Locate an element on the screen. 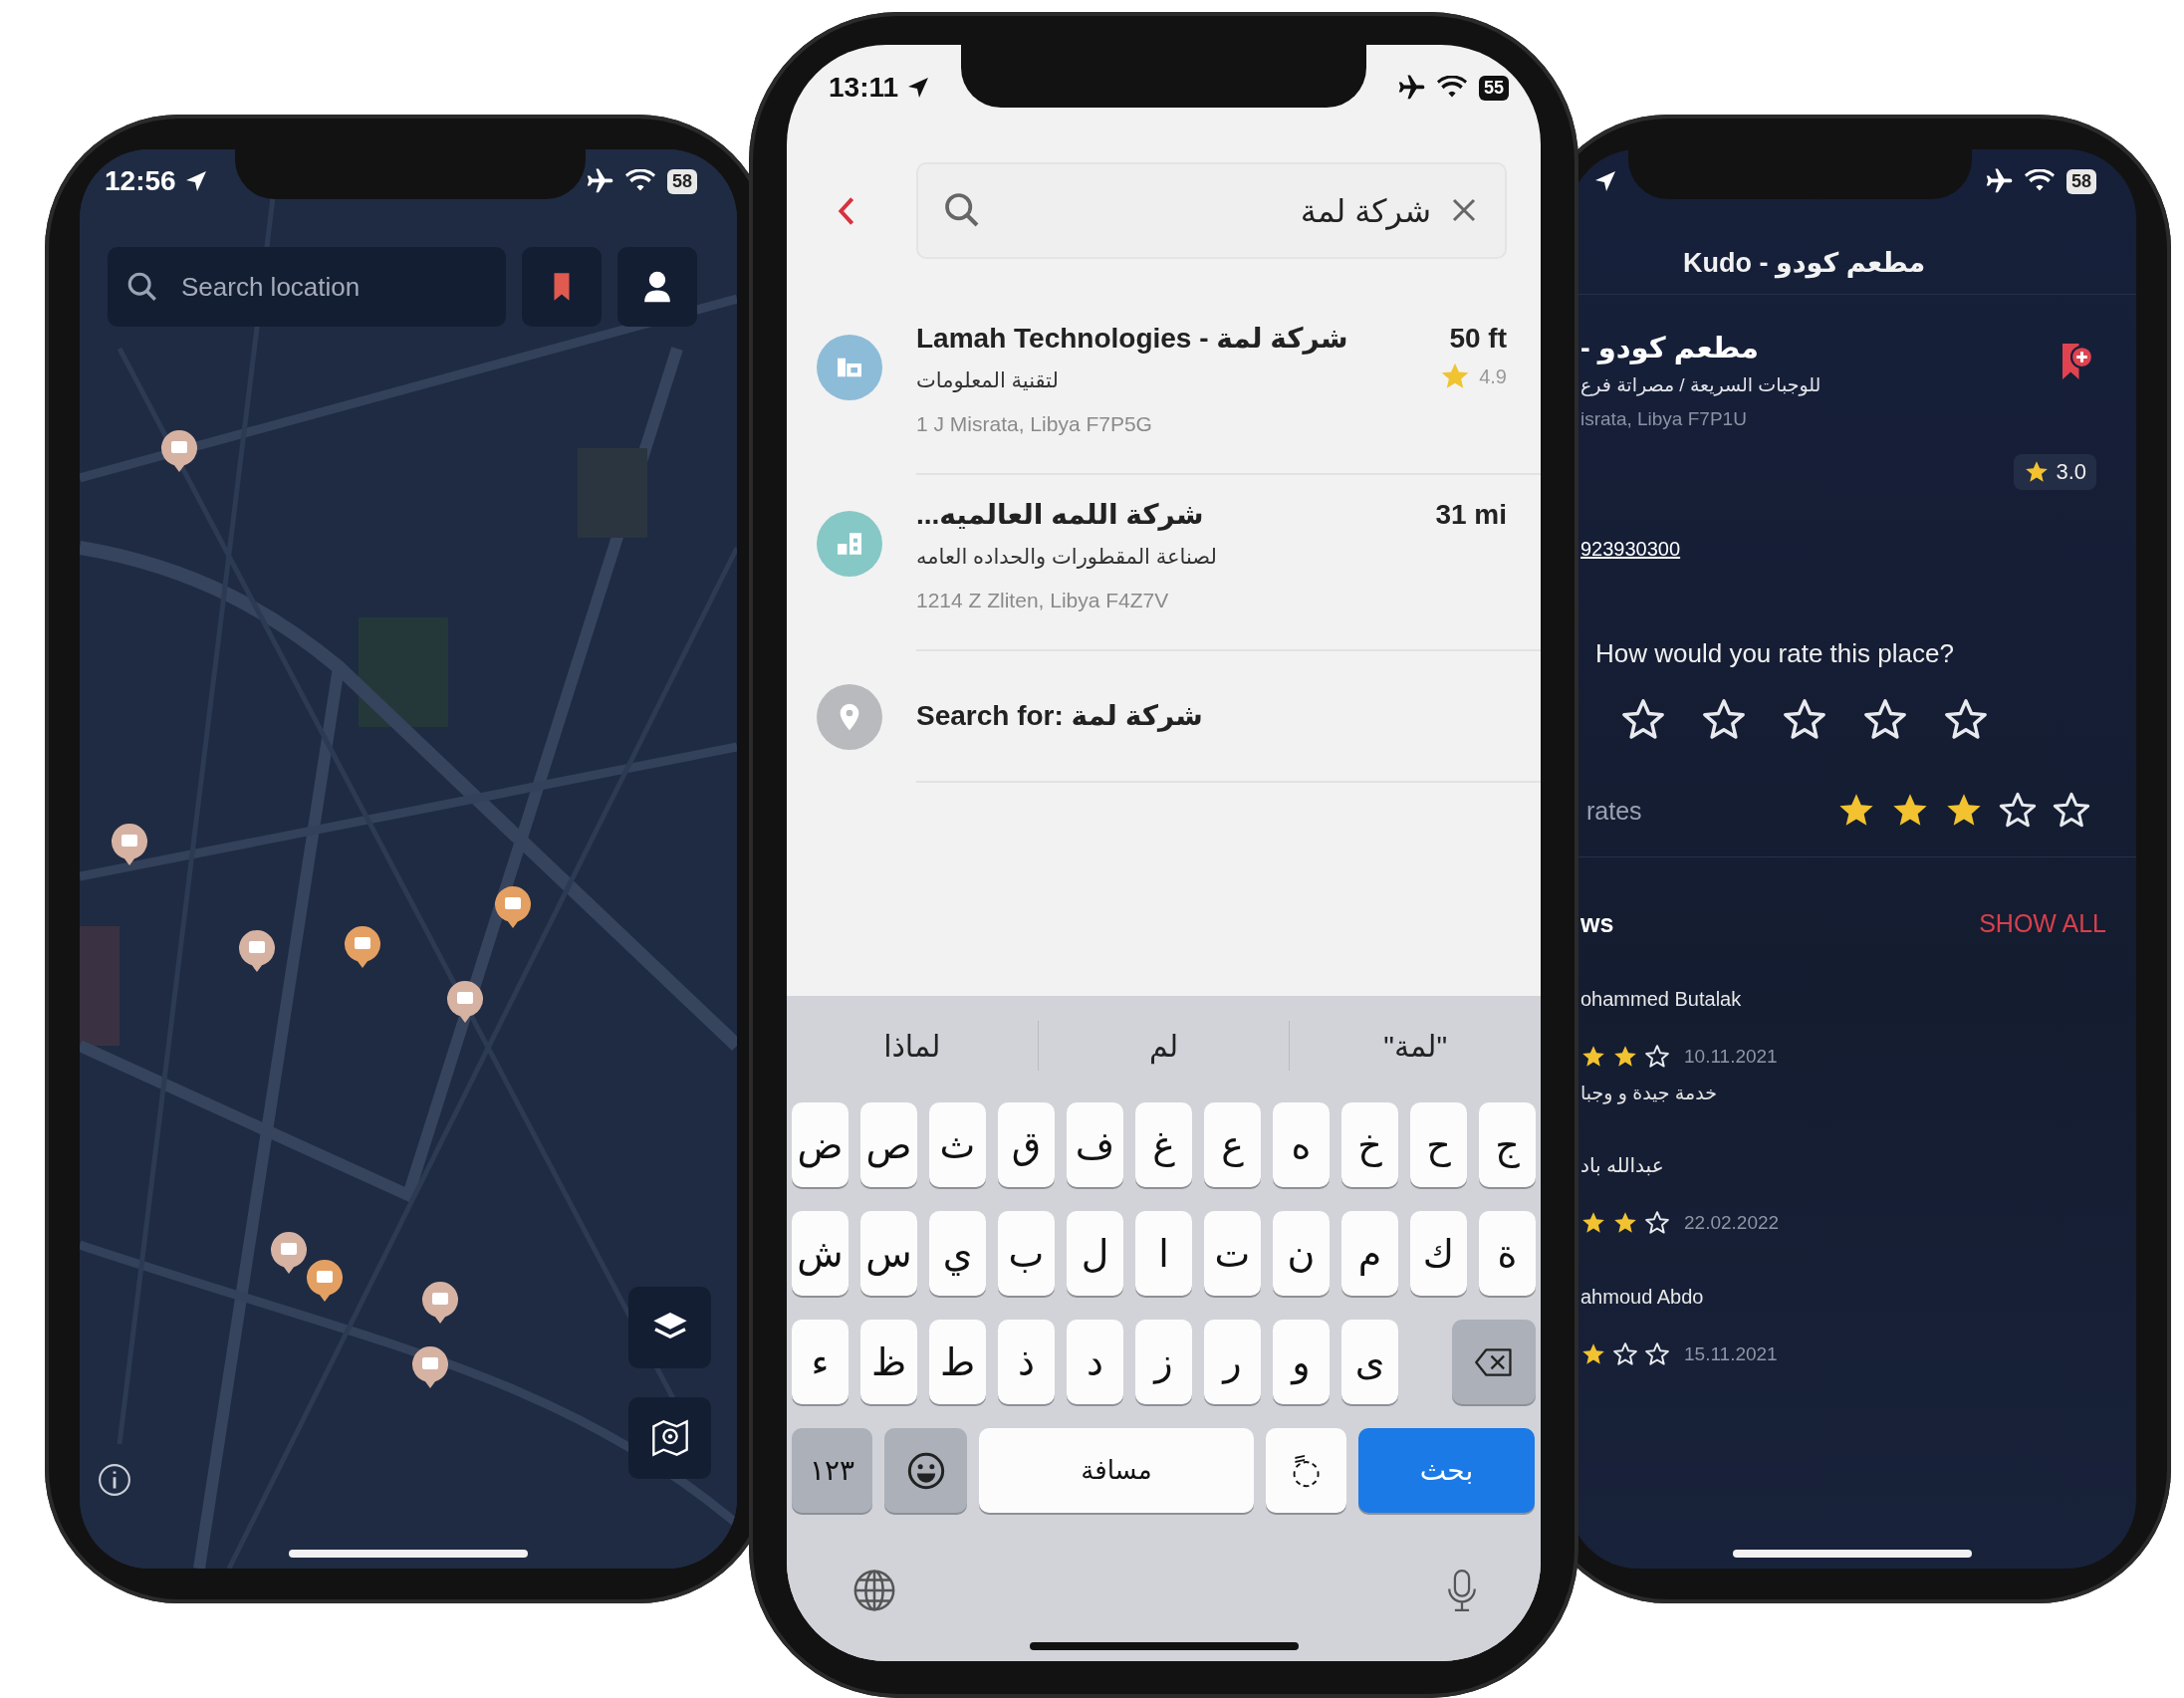  battery-indicator: 58 is located at coordinates (2080, 181).